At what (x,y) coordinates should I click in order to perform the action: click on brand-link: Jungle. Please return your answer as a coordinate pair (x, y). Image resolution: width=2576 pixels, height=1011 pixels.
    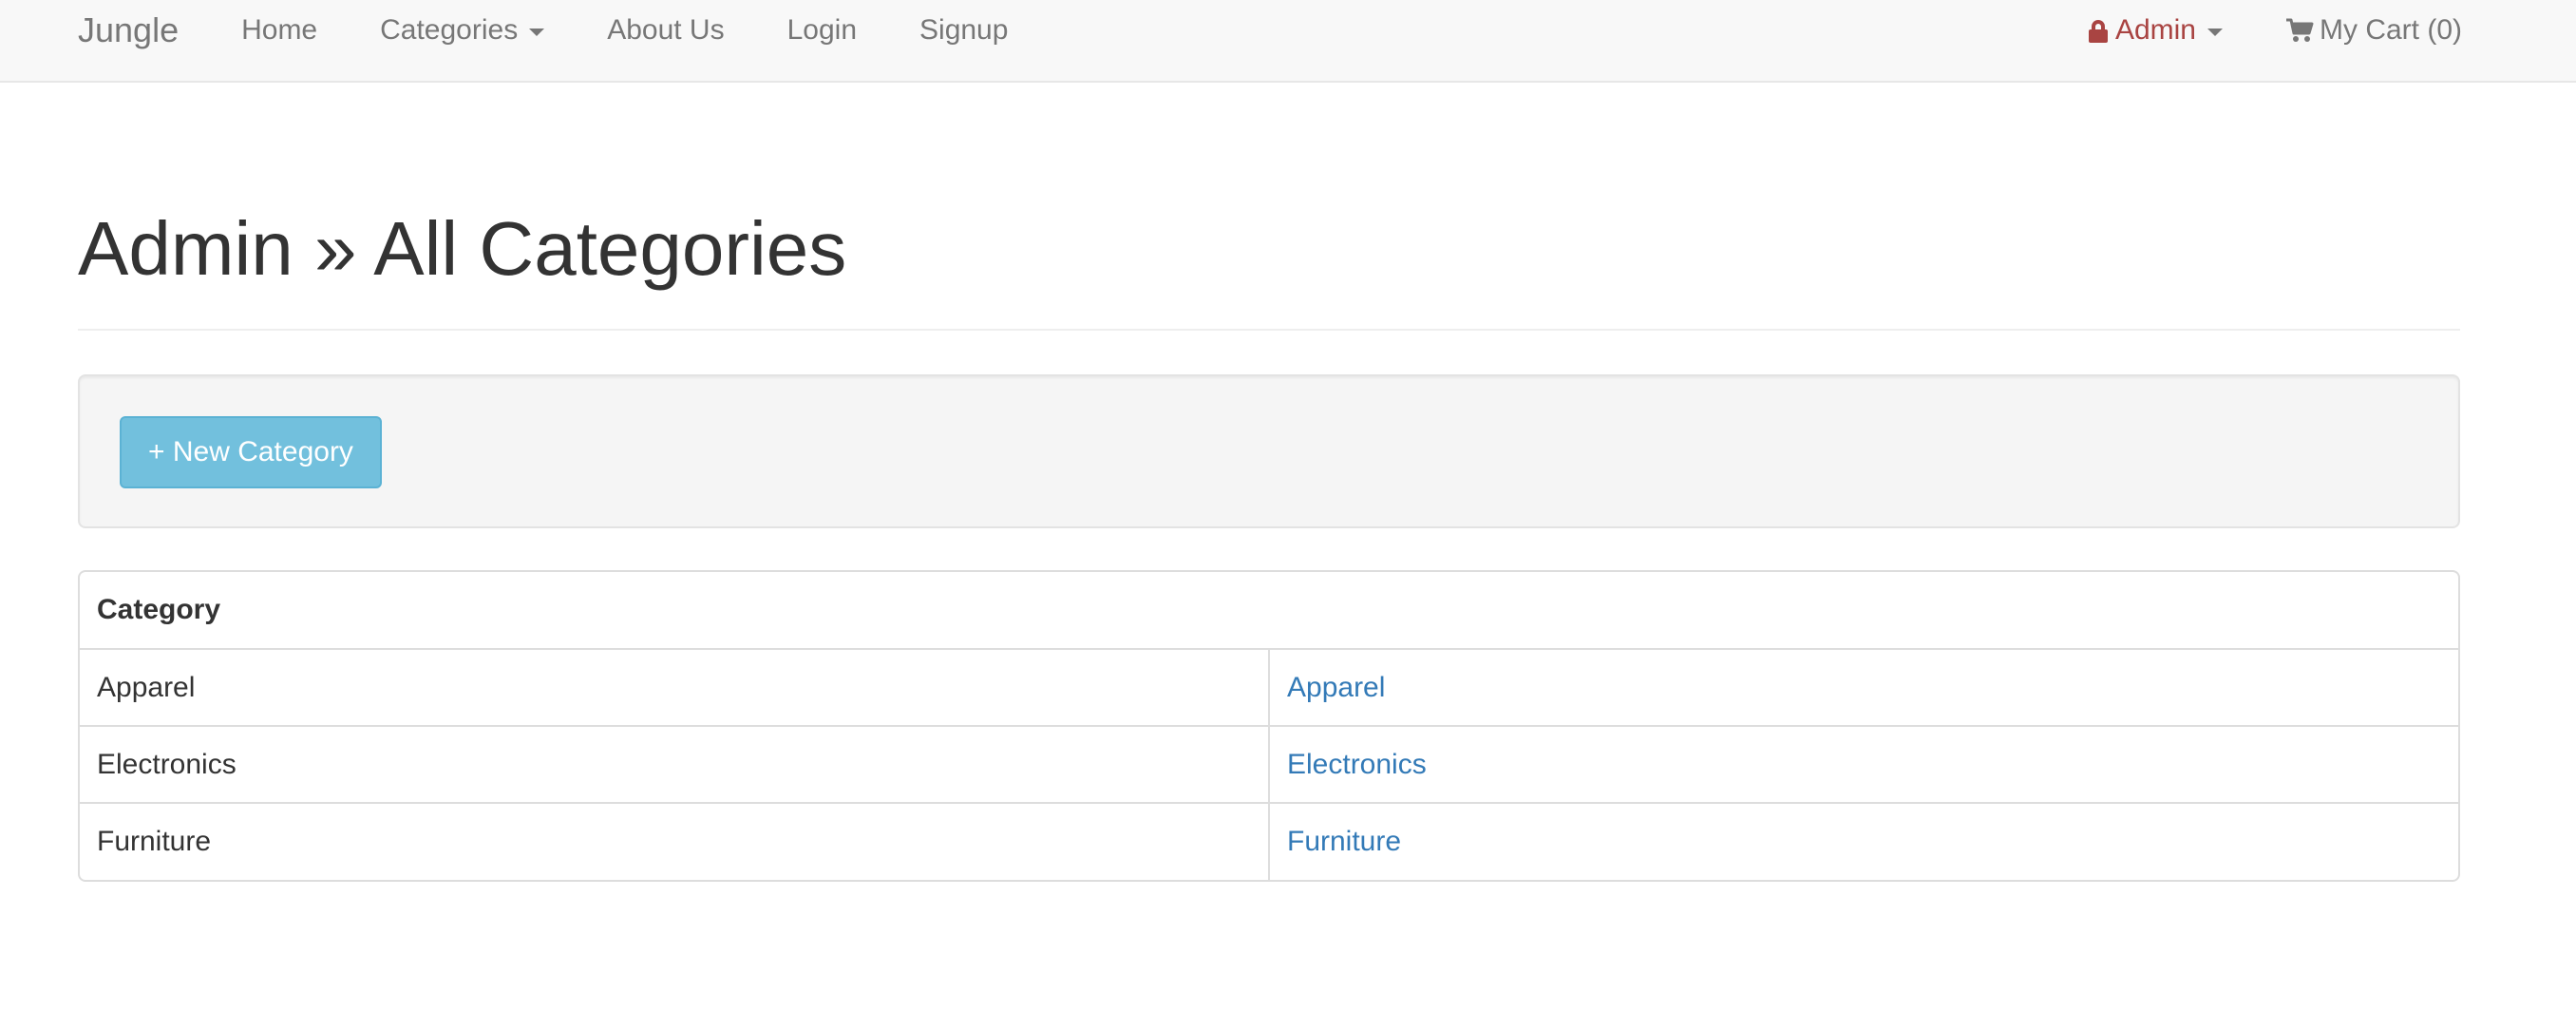
    Looking at the image, I should click on (128, 30).